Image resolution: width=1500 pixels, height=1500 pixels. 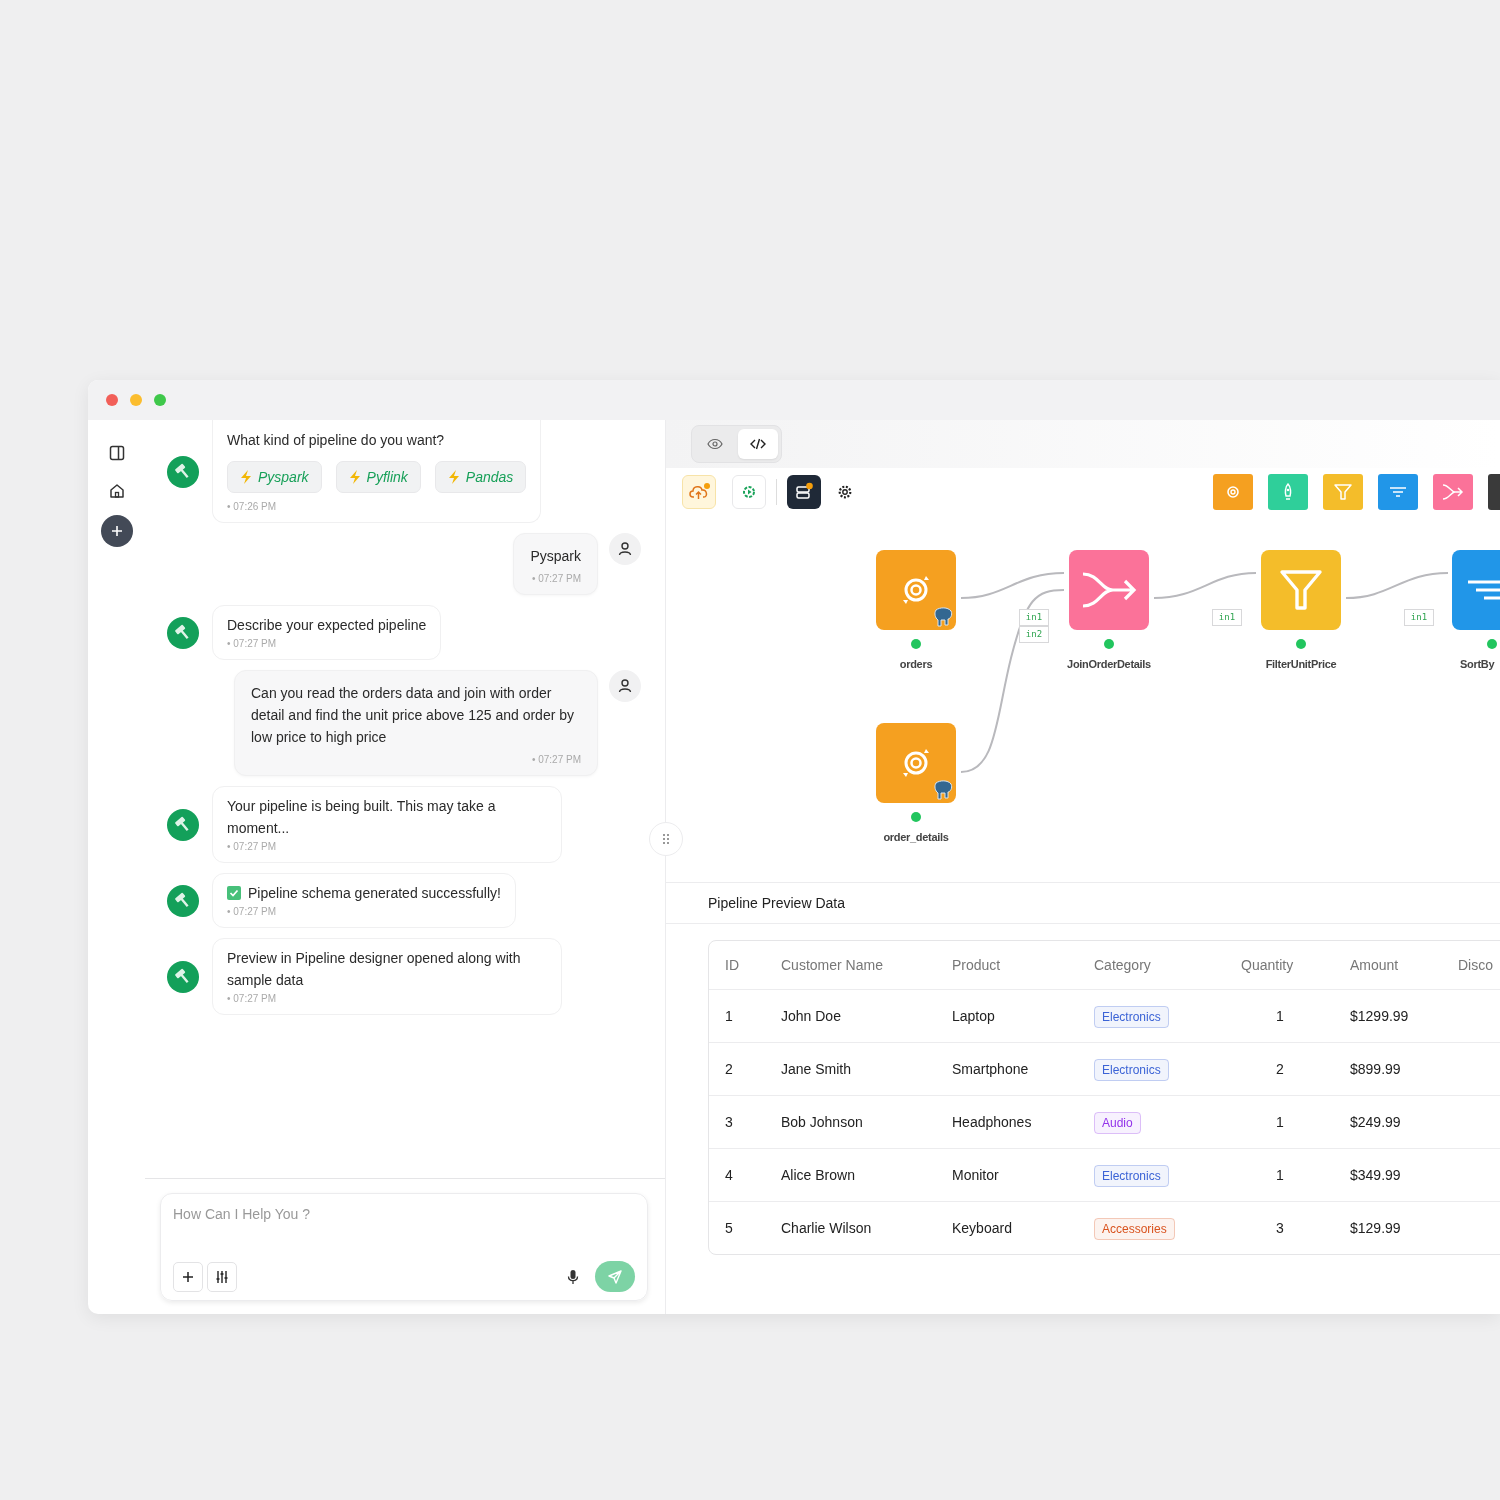 What do you see at coordinates (729, 1175) in the screenshot?
I see `table-cell-text: 4` at bounding box center [729, 1175].